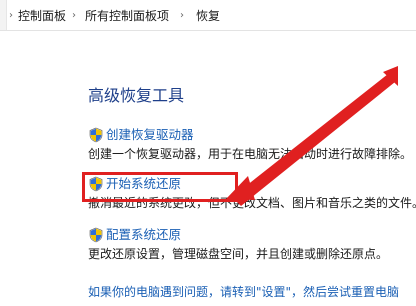 Image resolution: width=416 pixels, height=306 pixels. What do you see at coordinates (250, 154) in the screenshot?
I see `create-recovery-drive-description: 创建一个恢复驱动器，用于在电脑无法启动时进行故障排除。` at bounding box center [250, 154].